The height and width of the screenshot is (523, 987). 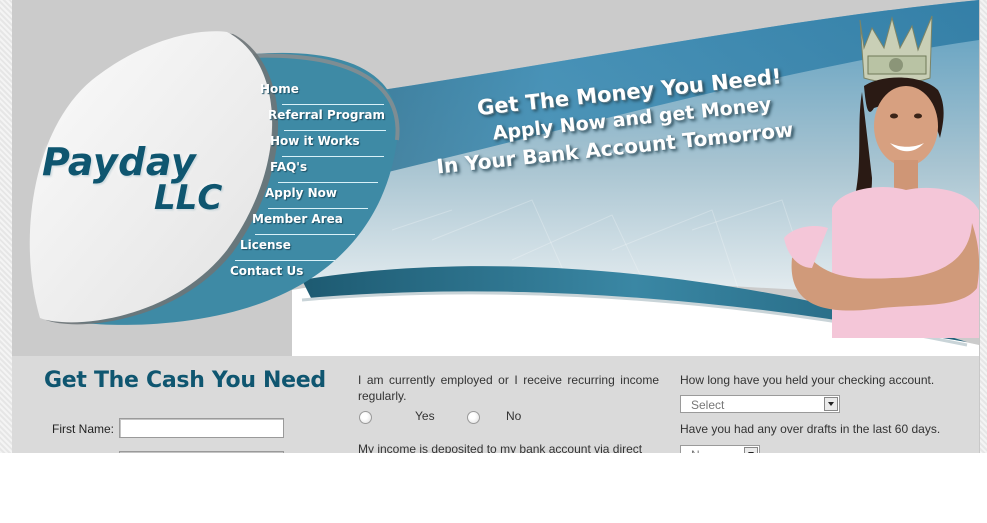 I want to click on overdraft-select: N, so click(x=720, y=449).